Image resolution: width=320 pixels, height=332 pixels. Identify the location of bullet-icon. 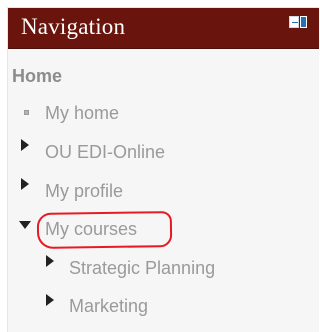
(26, 112).